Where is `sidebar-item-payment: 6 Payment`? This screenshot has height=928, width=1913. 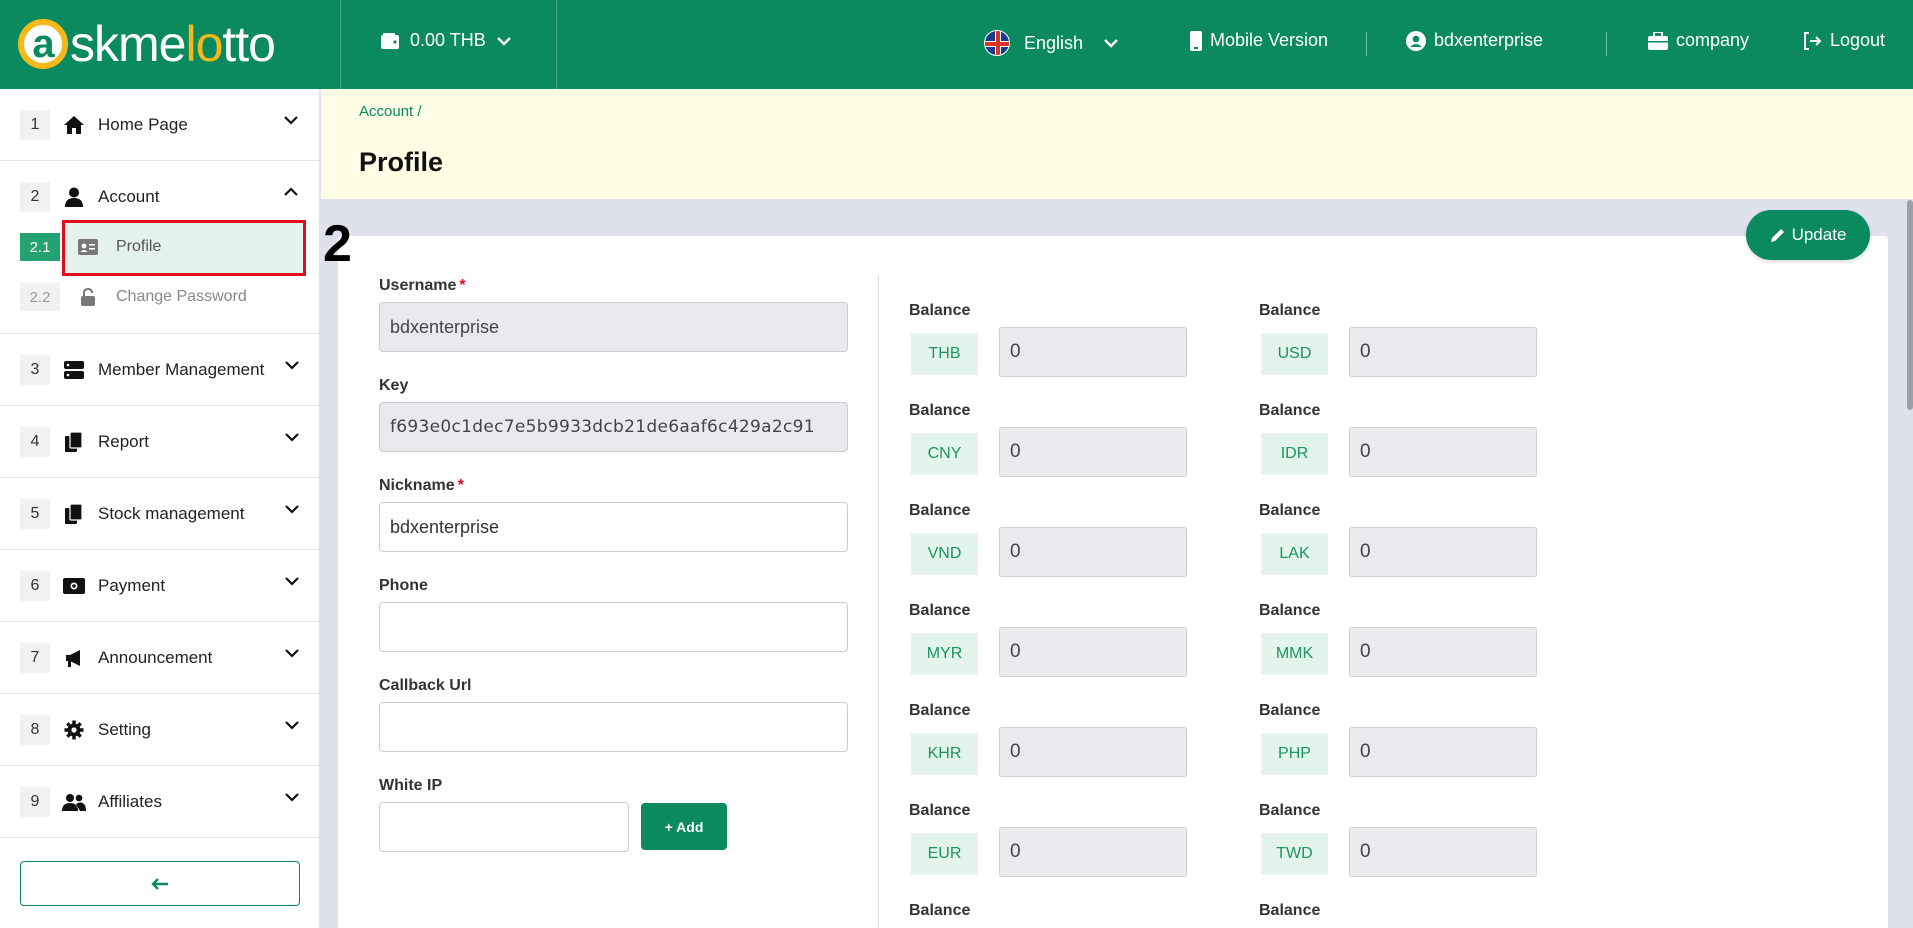 sidebar-item-payment: 6 Payment is located at coordinates (160, 586).